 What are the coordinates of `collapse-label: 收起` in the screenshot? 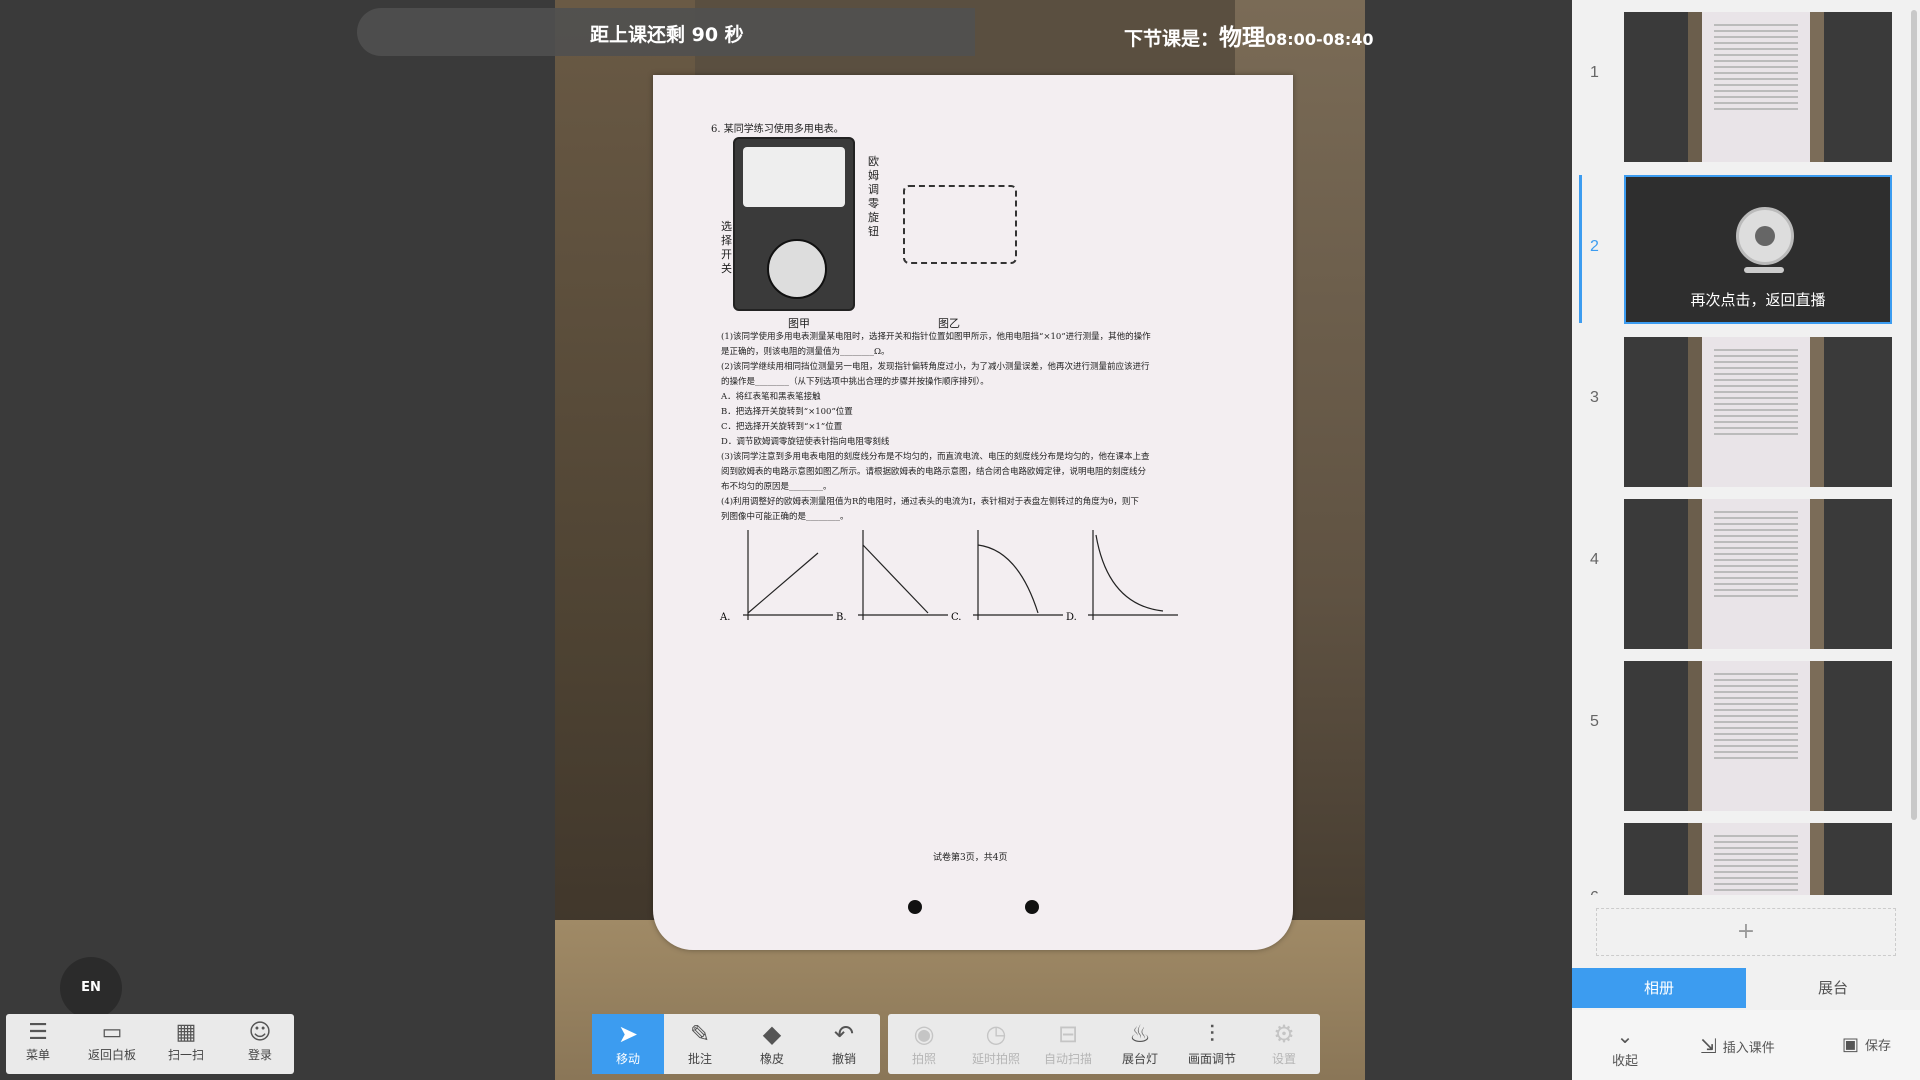 It's located at (1625, 1061).